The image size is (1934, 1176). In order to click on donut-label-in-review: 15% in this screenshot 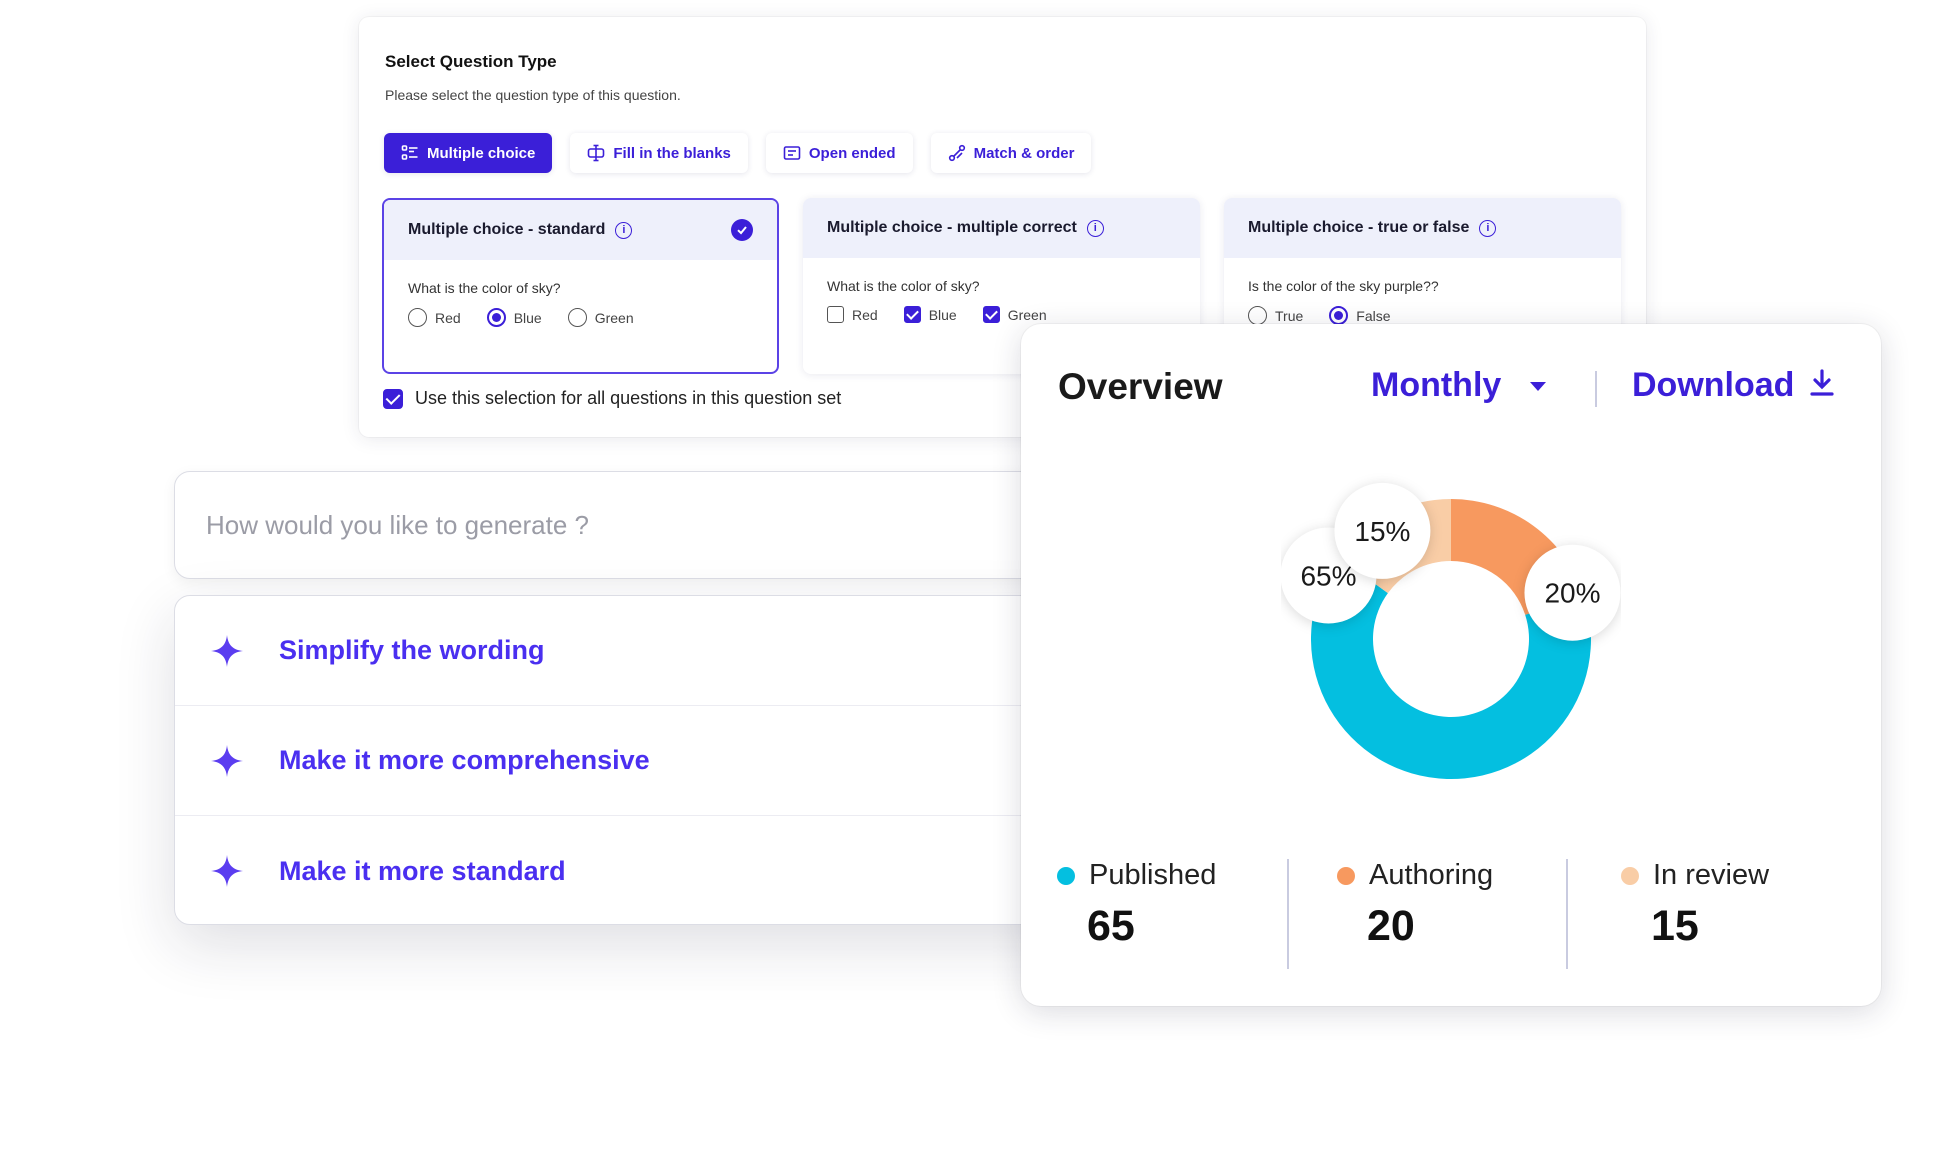, I will do `click(1382, 530)`.